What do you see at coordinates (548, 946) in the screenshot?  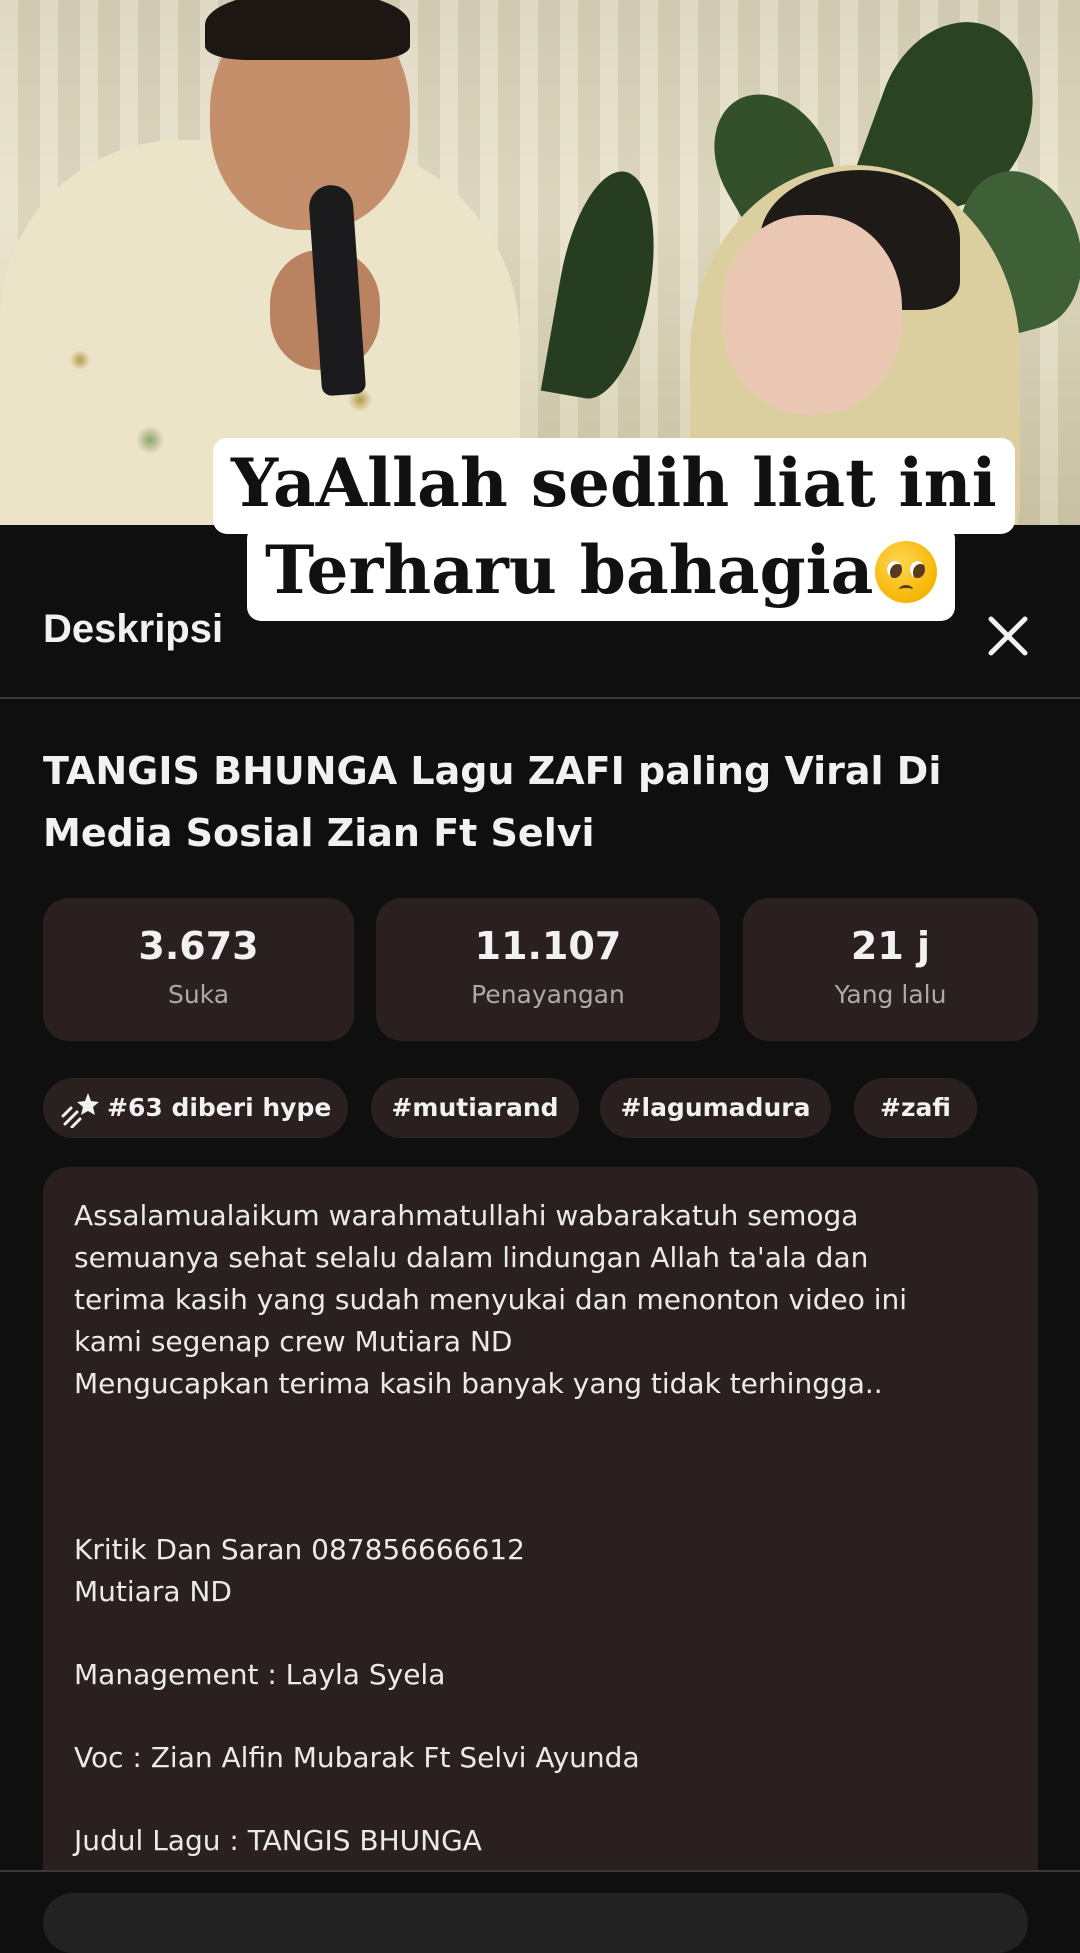 I see `stat-views-value: 11.107` at bounding box center [548, 946].